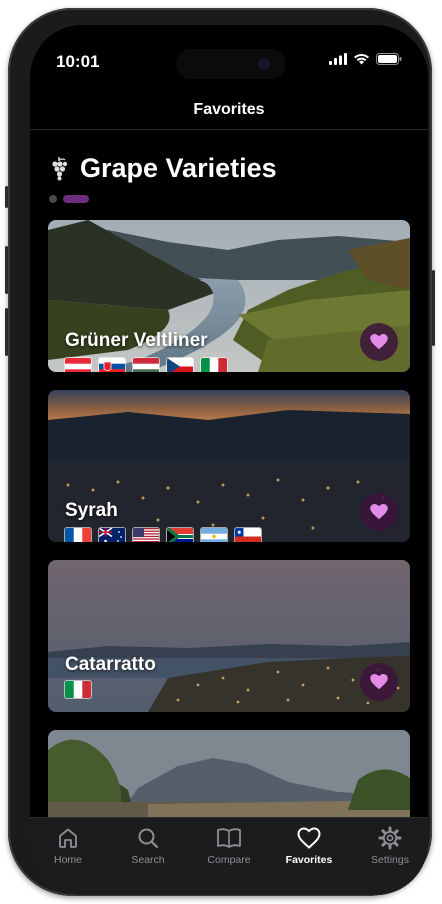  What do you see at coordinates (178, 168) in the screenshot?
I see `section-title: Grape Varieties` at bounding box center [178, 168].